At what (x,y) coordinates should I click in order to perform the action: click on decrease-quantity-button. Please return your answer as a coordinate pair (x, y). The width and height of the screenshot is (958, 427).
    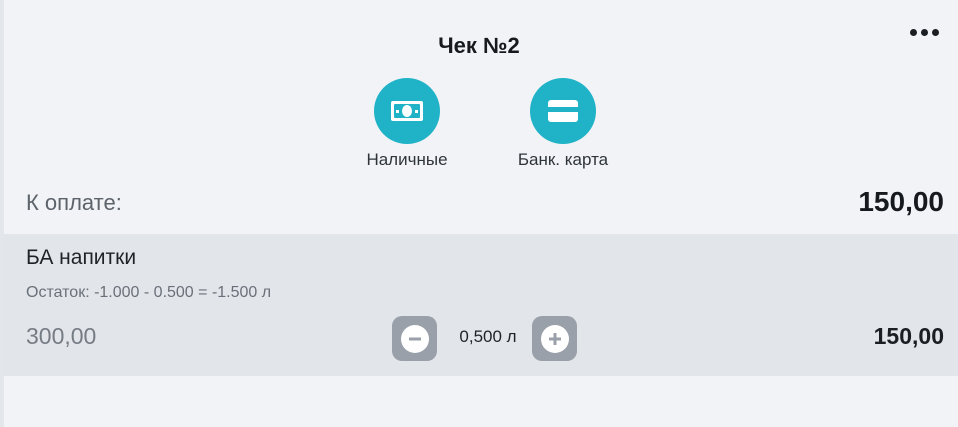
    Looking at the image, I should click on (414, 338).